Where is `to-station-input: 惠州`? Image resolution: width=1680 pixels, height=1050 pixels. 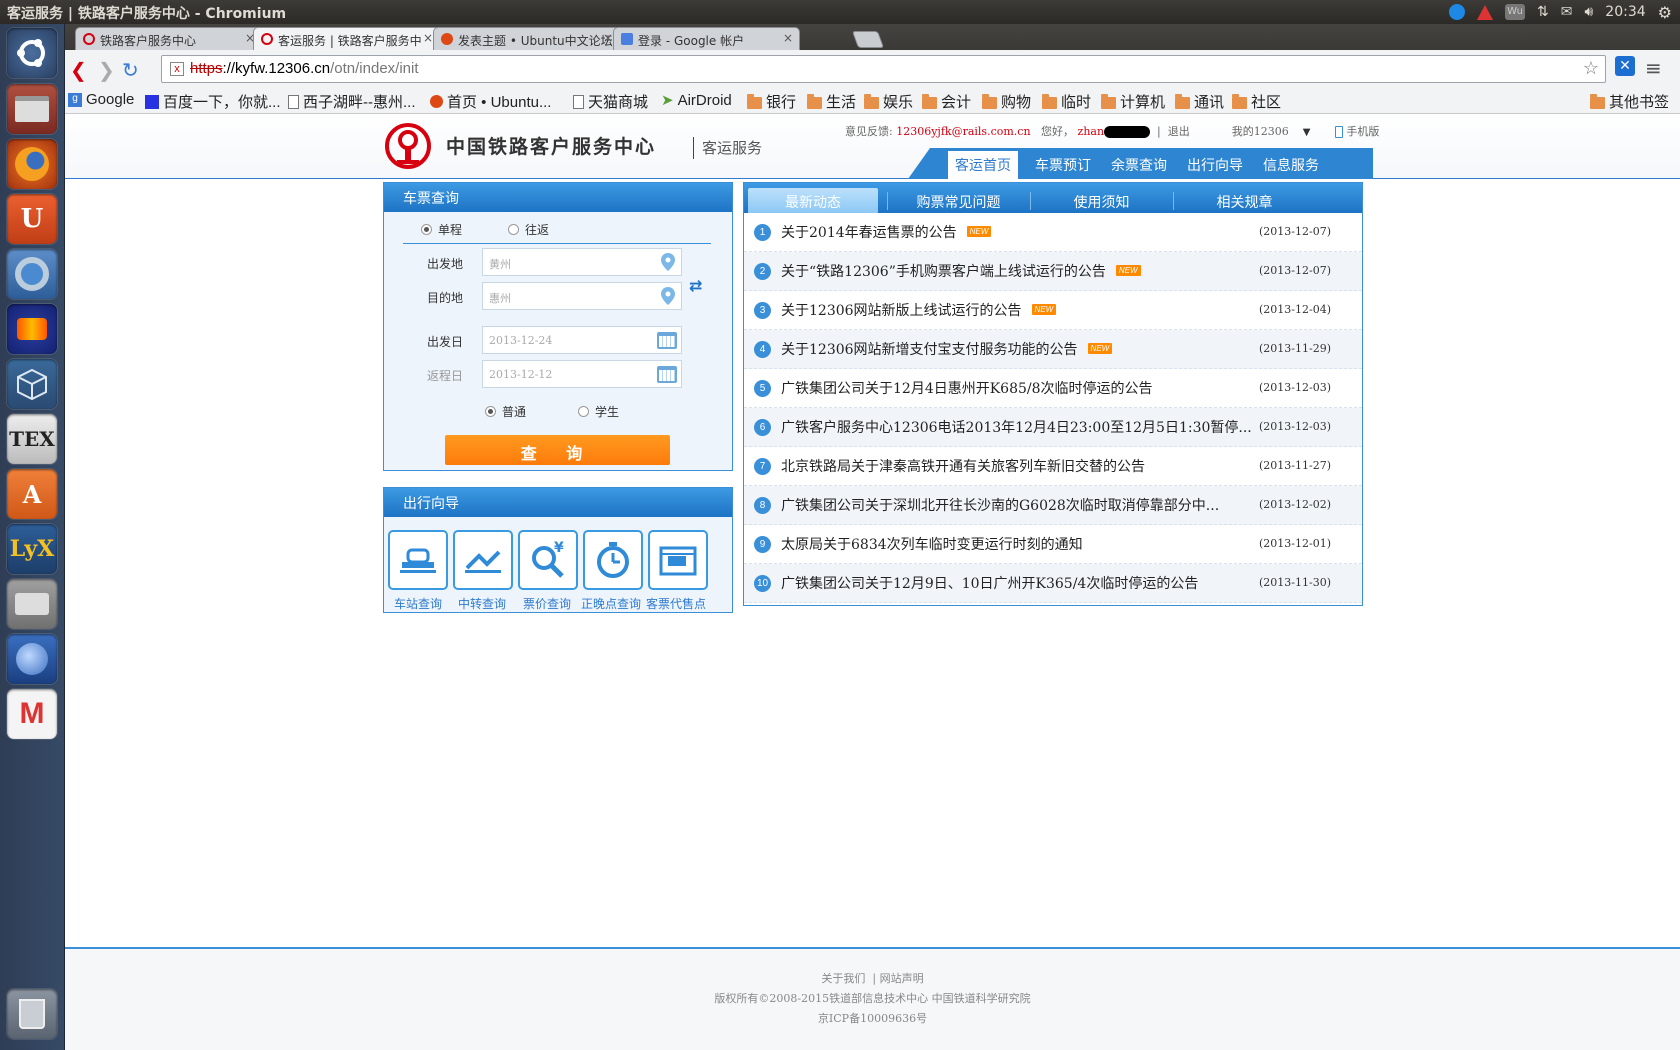
to-station-input: 惠州 is located at coordinates (582, 296).